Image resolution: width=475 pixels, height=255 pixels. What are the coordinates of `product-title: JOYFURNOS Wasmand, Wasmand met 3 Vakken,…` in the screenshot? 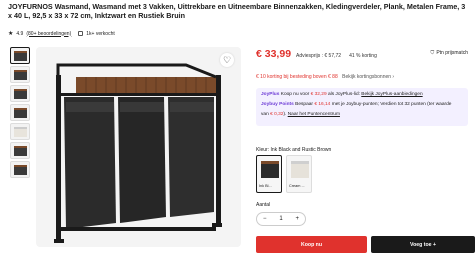 It's located at (237, 11).